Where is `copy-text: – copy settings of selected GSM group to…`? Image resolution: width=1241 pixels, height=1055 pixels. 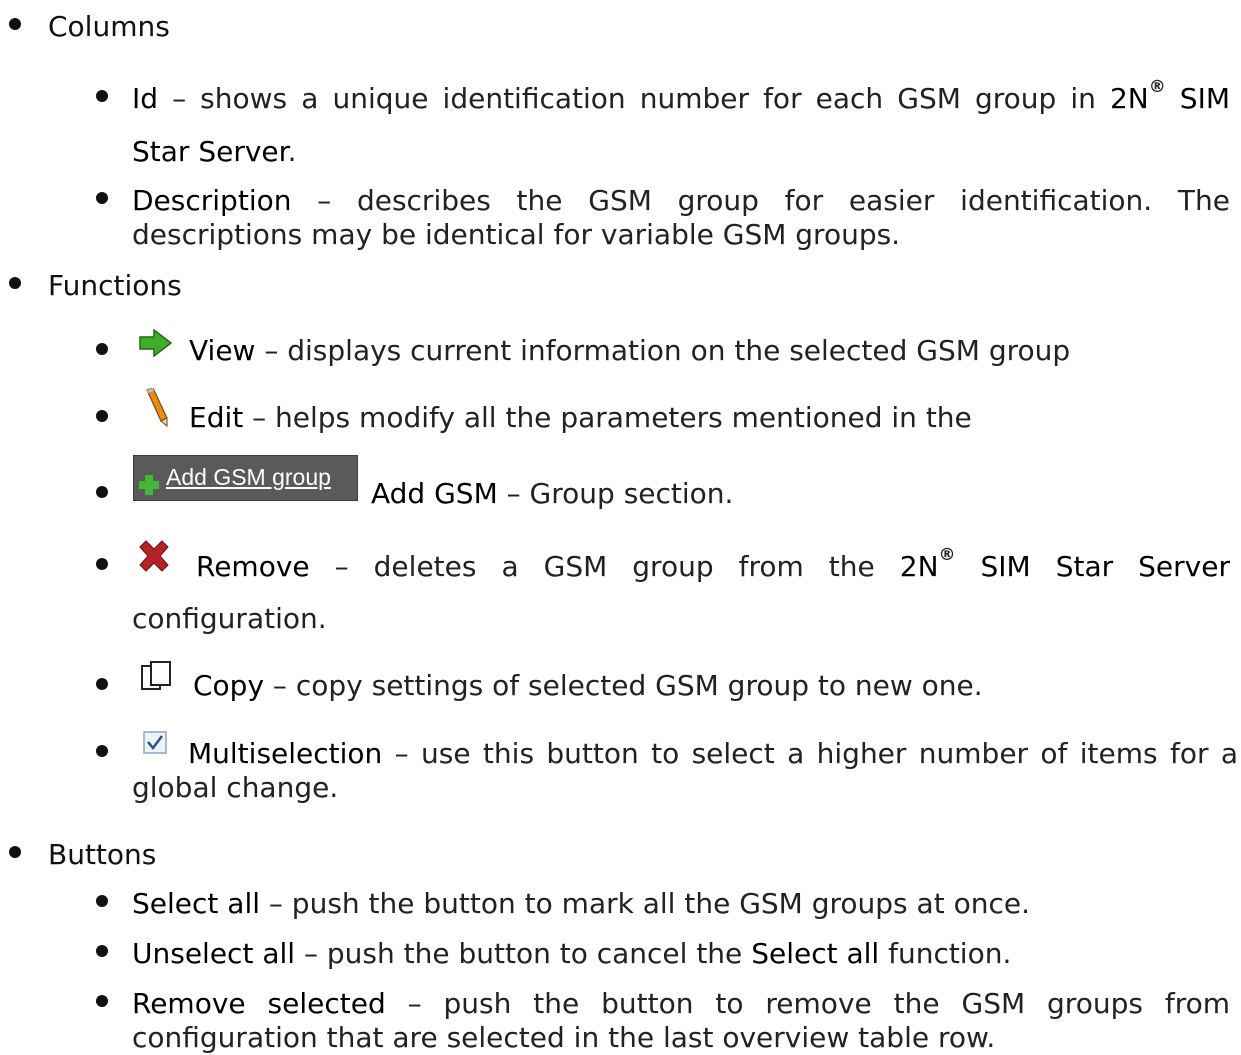
copy-text: – copy settings of selected GSM group to… is located at coordinates (623, 685).